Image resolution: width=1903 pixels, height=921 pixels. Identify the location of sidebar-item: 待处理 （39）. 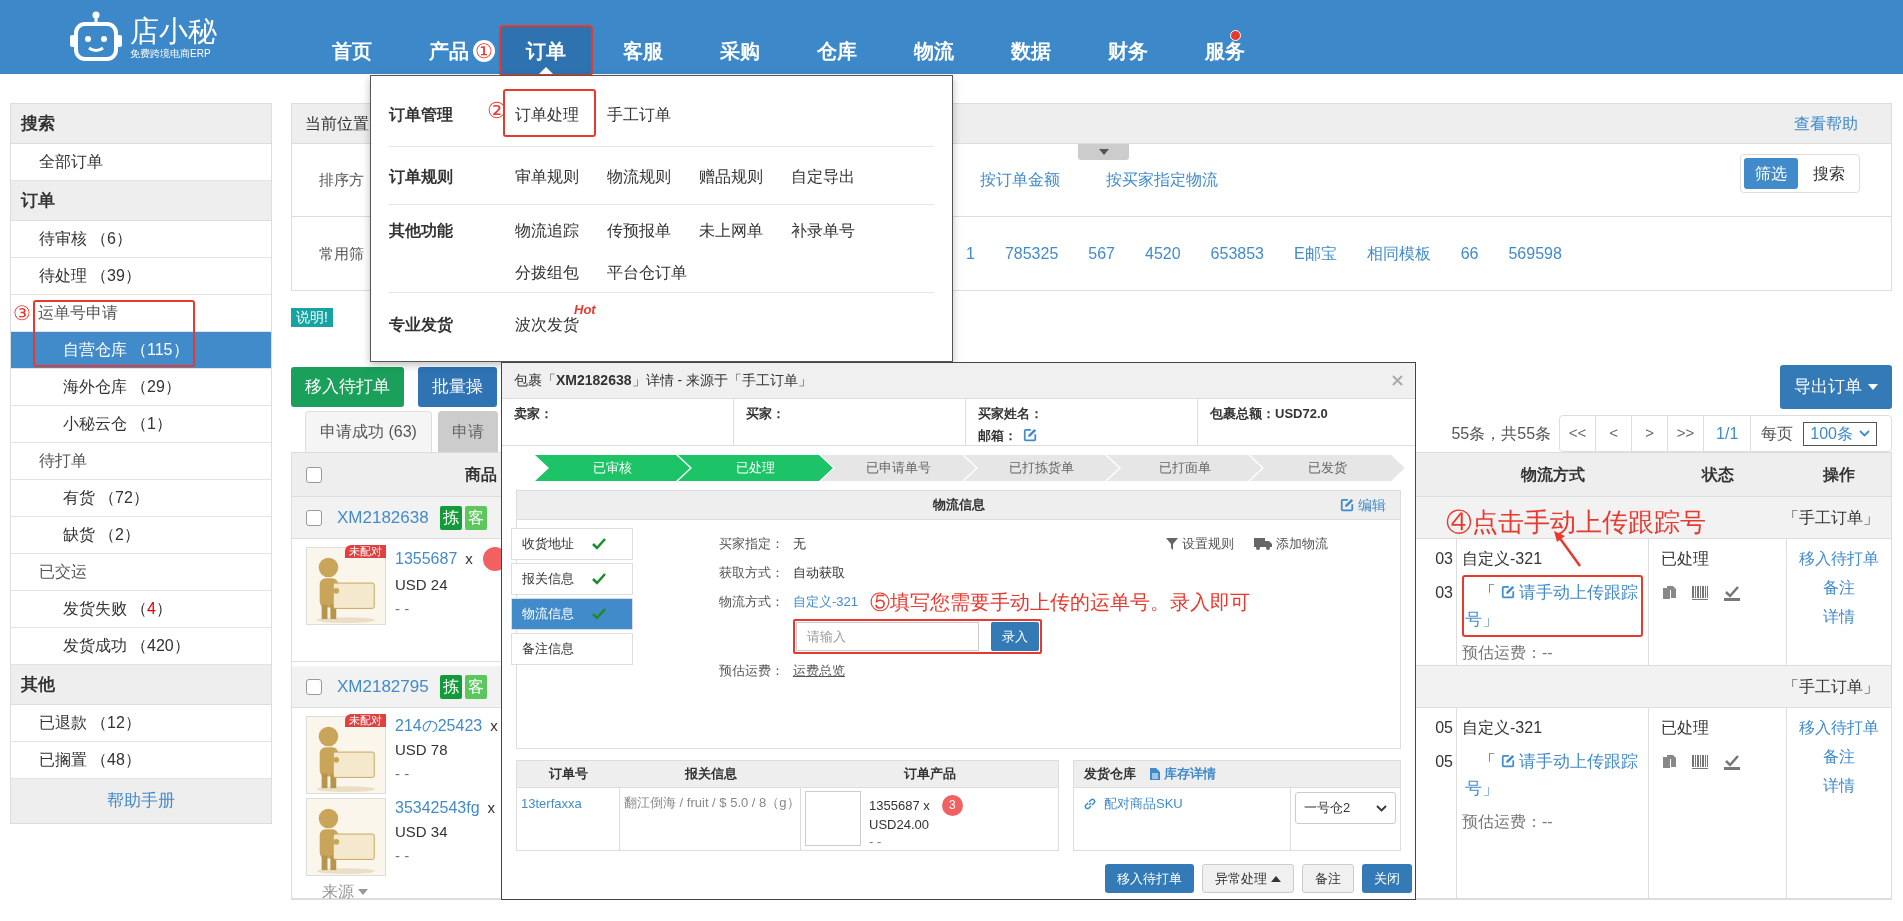
(141, 276).